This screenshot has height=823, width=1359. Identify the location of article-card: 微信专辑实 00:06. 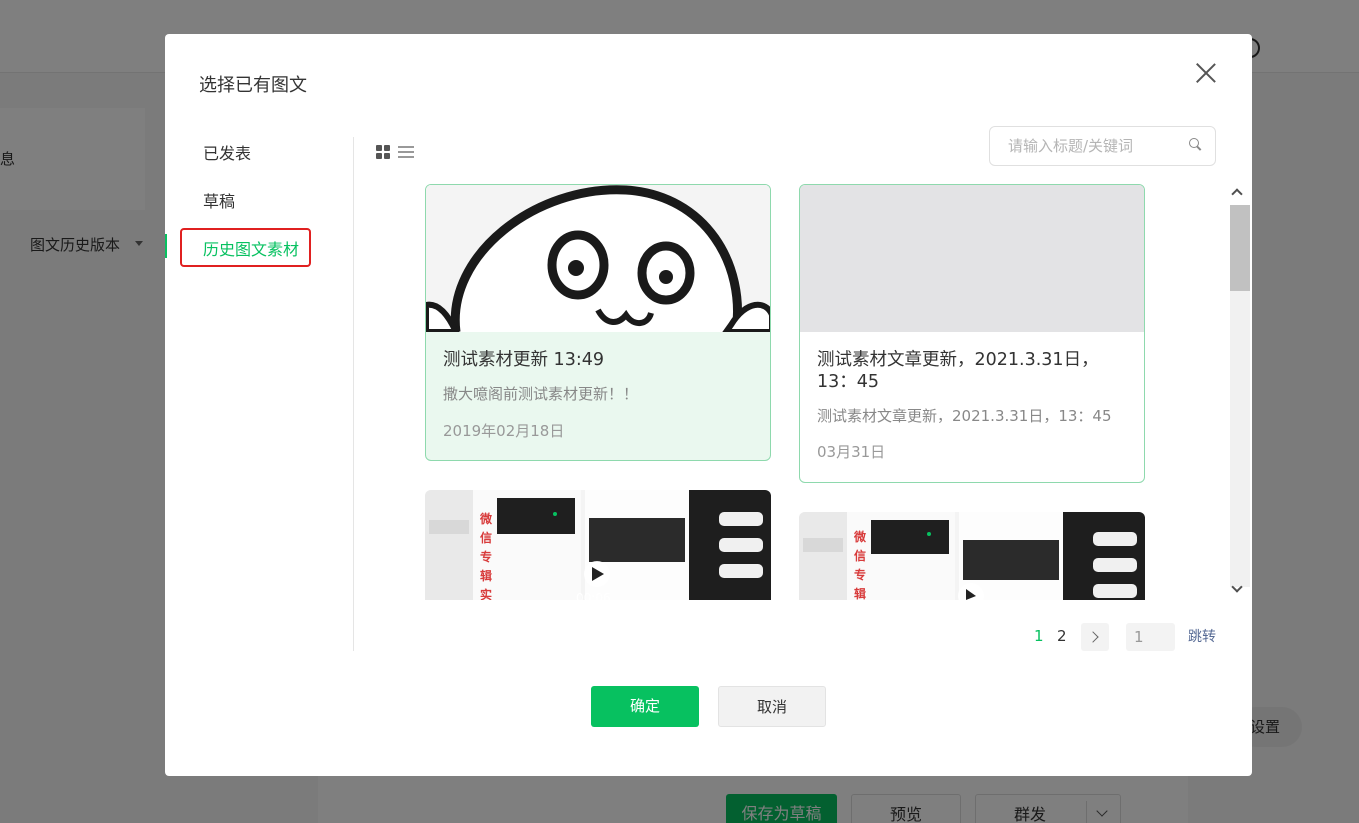
(598, 545).